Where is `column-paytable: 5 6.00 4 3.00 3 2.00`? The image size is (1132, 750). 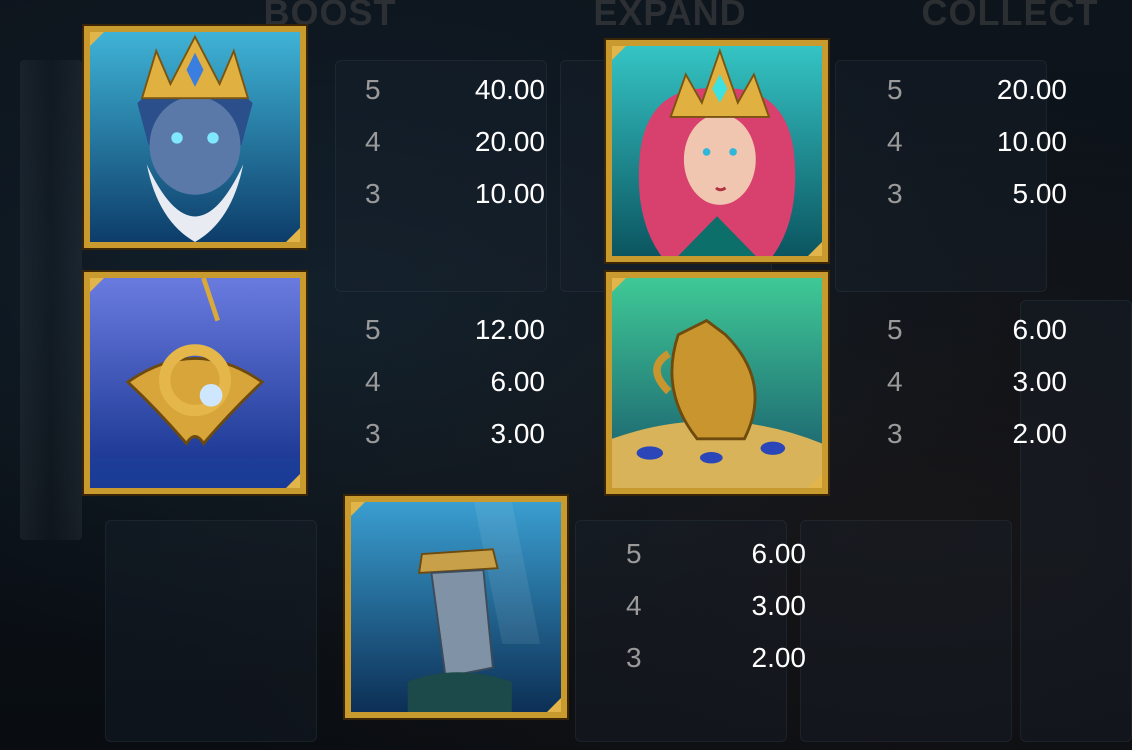
column-paytable: 5 6.00 4 3.00 3 2.00 is located at coordinates (716, 606).